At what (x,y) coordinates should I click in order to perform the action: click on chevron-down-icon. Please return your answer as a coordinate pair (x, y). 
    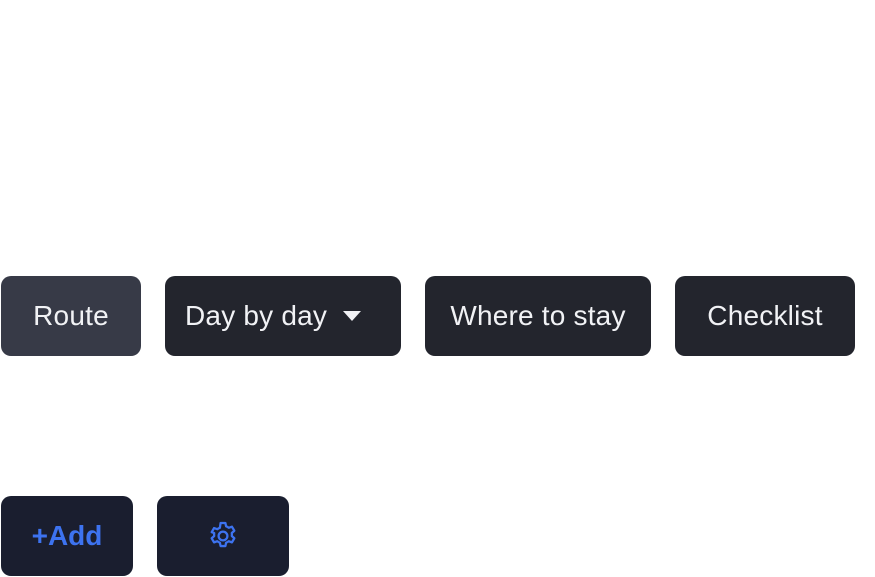
    Looking at the image, I should click on (352, 316).